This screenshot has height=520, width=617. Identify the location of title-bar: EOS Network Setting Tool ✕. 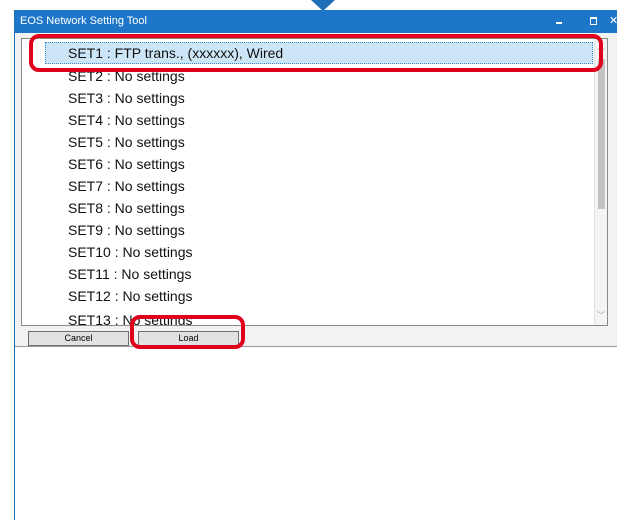
(316, 21).